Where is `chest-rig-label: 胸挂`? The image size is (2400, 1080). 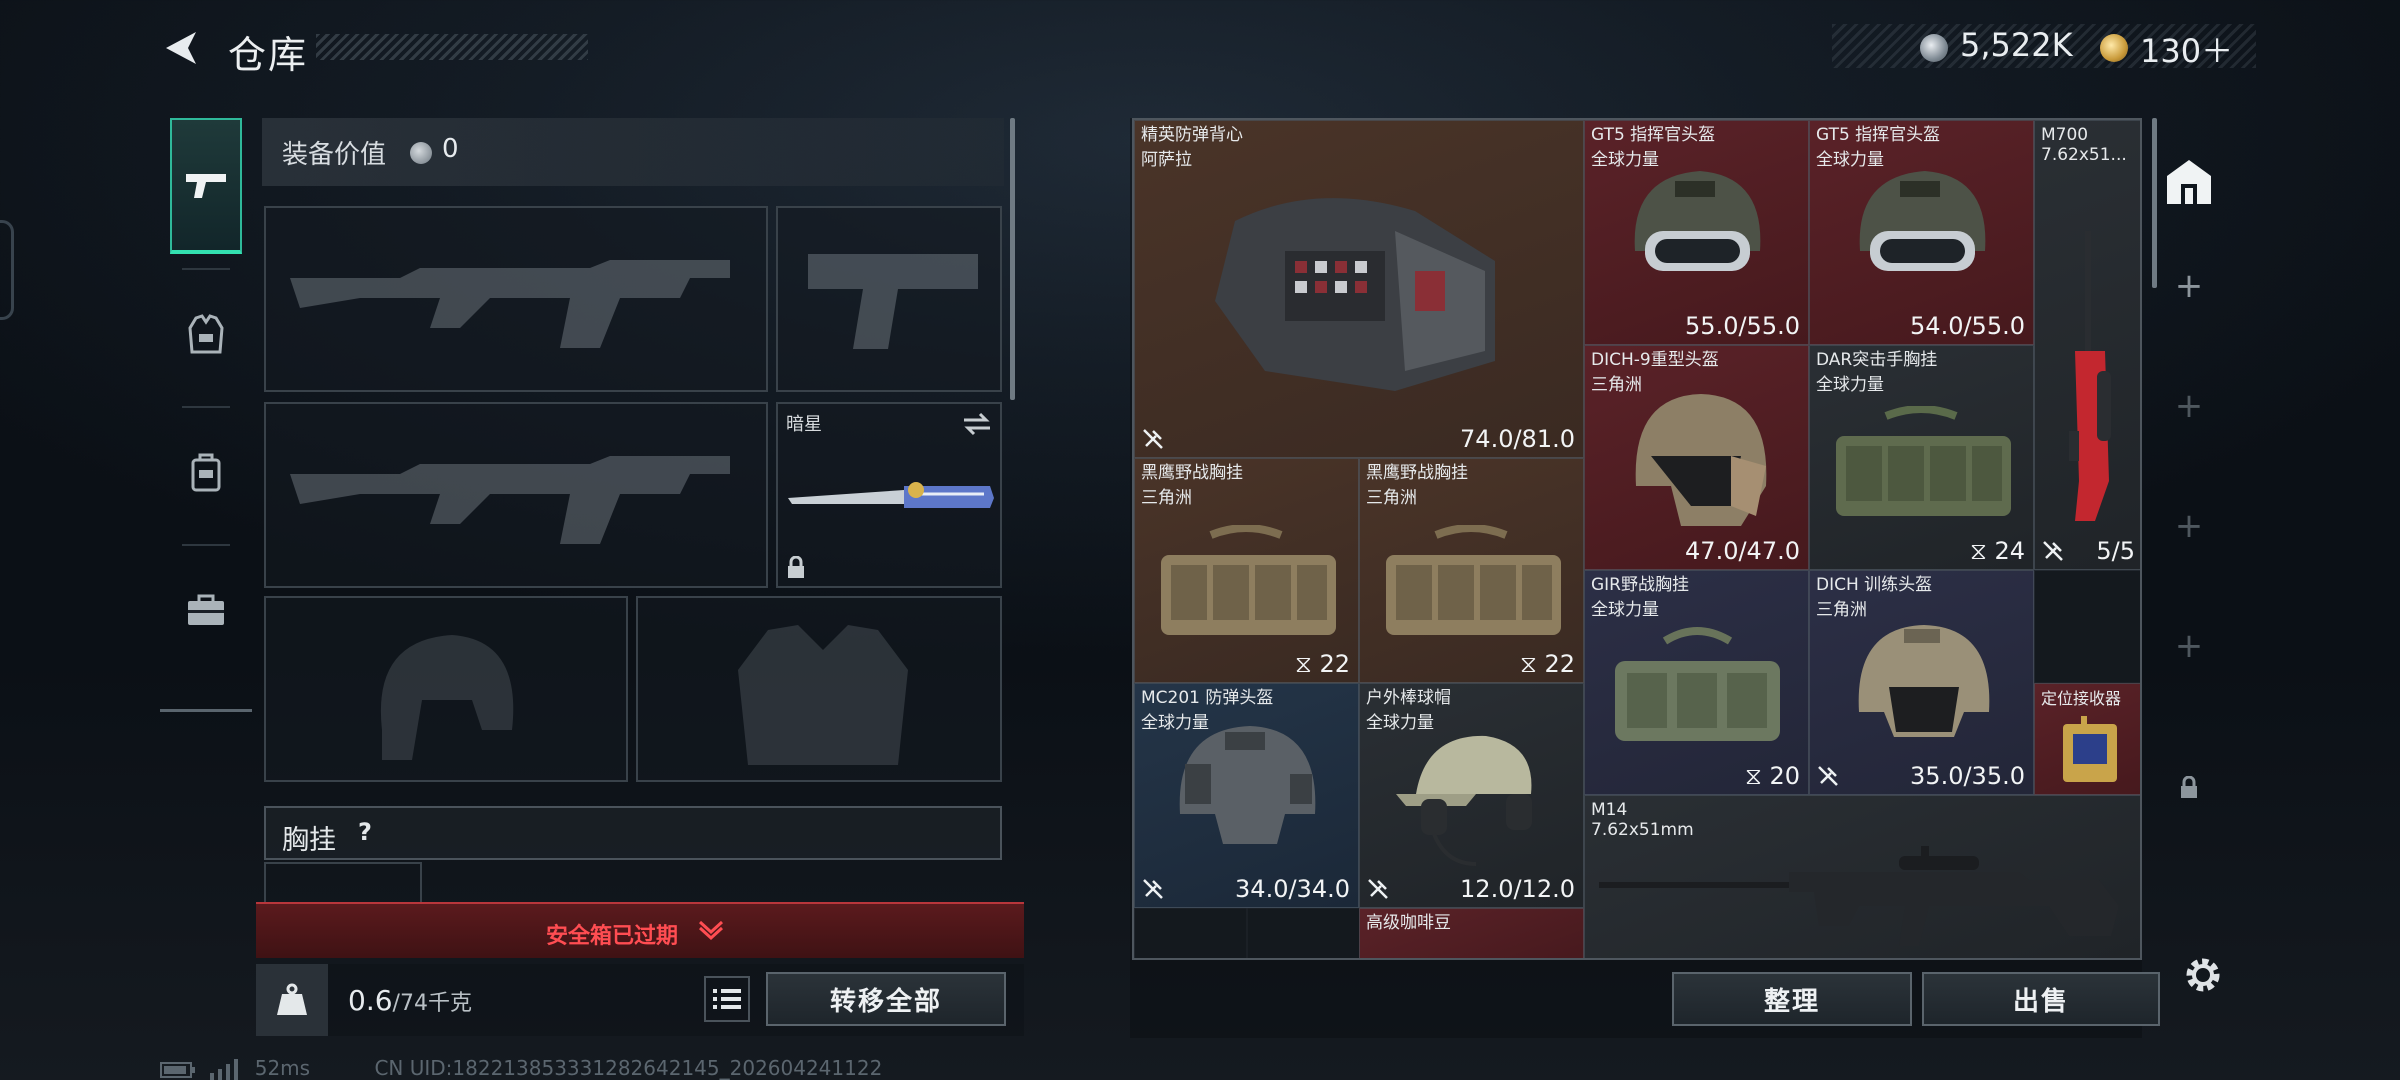
chest-rig-label: 胸挂 is located at coordinates (309, 840).